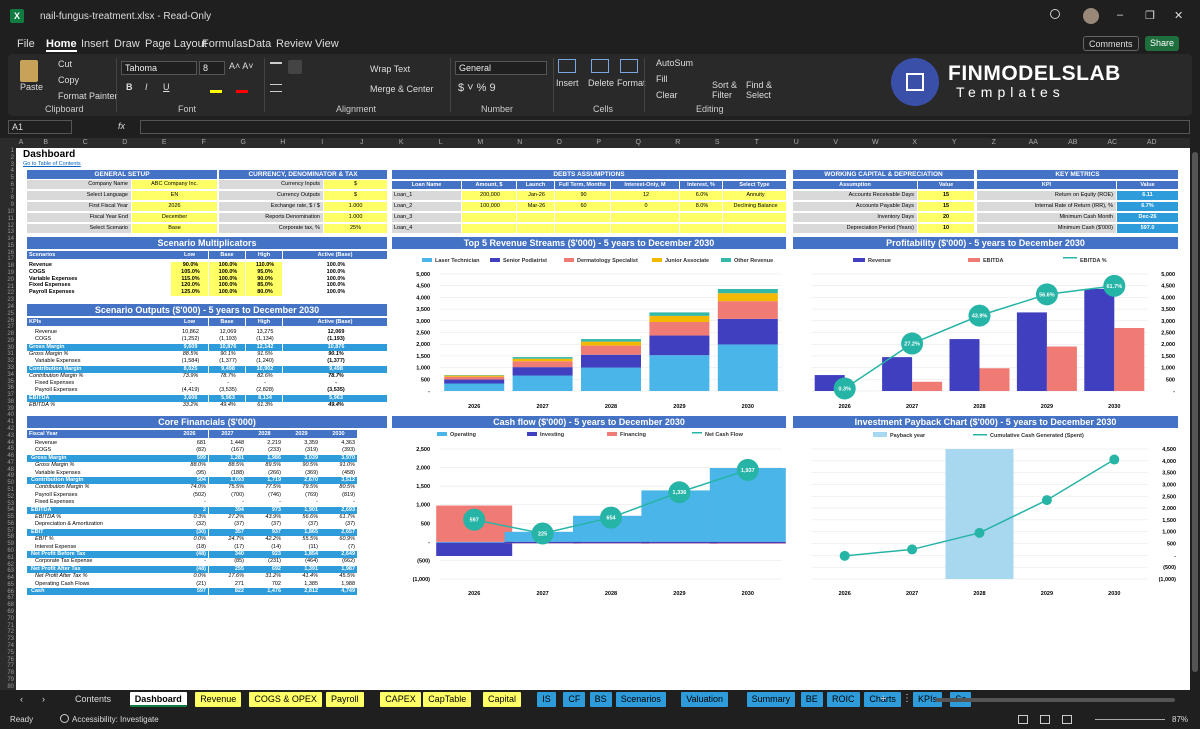  Describe the element at coordinates (640, 699) in the screenshot. I see `sheet-tab-scenarios: Scenarios` at that location.